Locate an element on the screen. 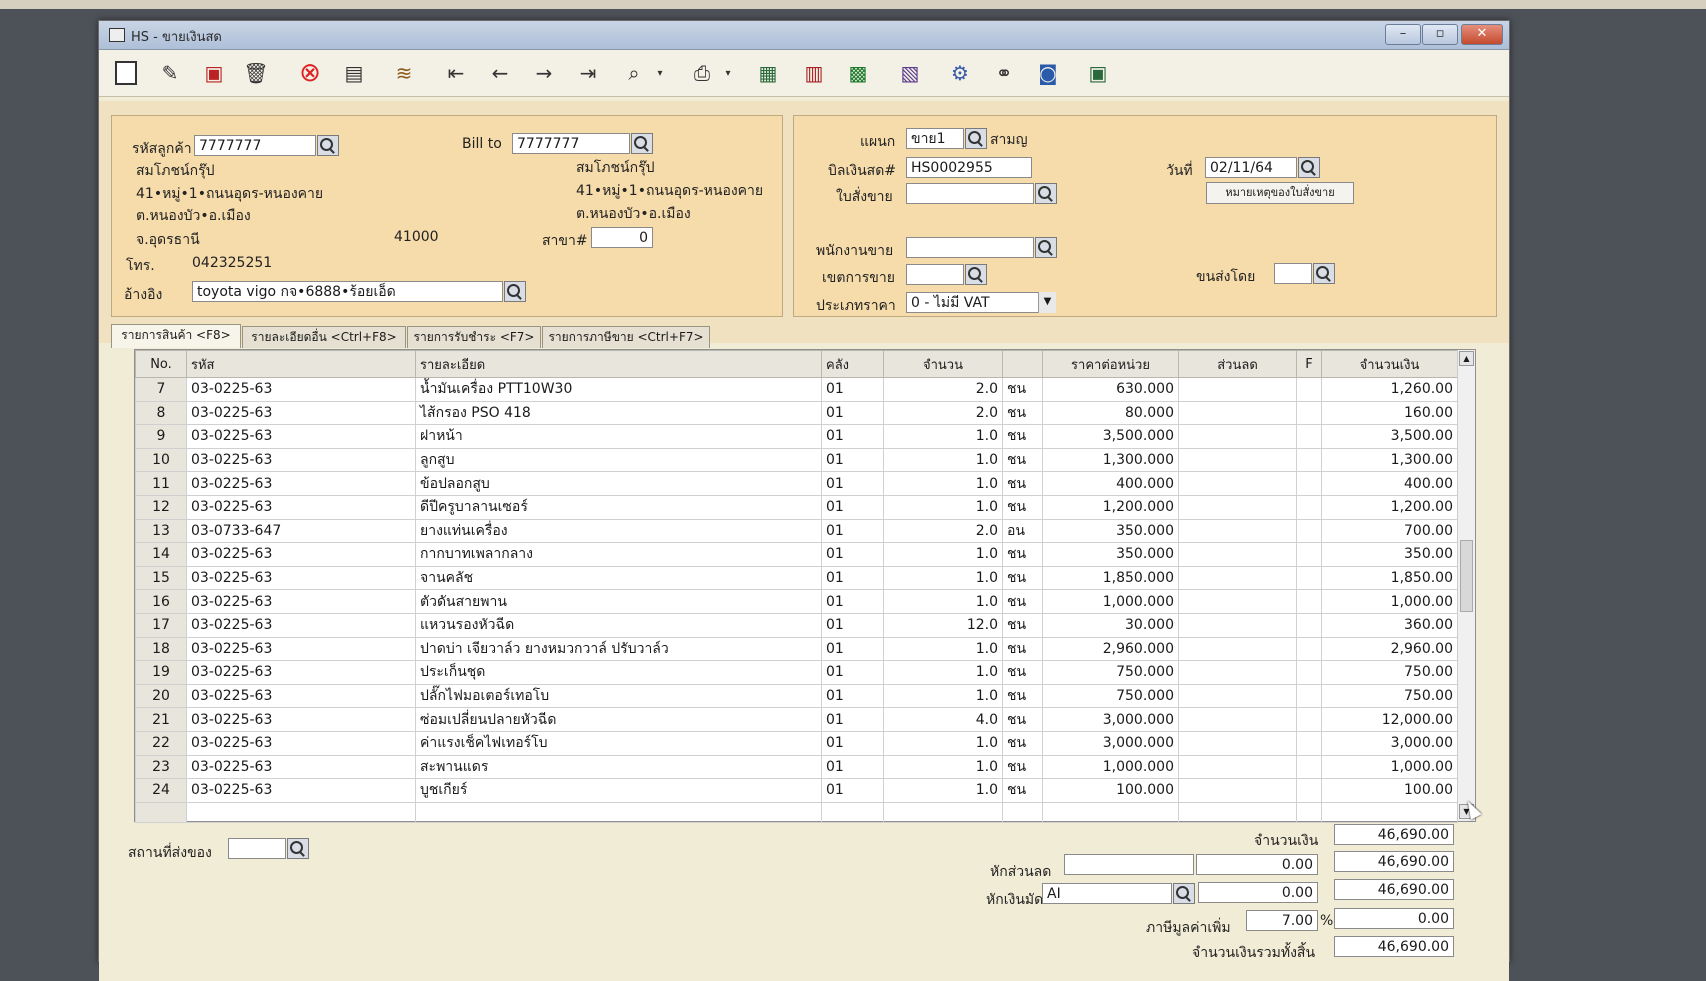  row-description: ซ่อมเปลี่ยนปลายหัวฉีด is located at coordinates (618, 719).